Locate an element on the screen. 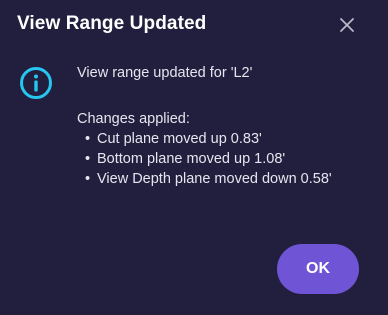  message-text: View range updated for 'L2' is located at coordinates (165, 73).